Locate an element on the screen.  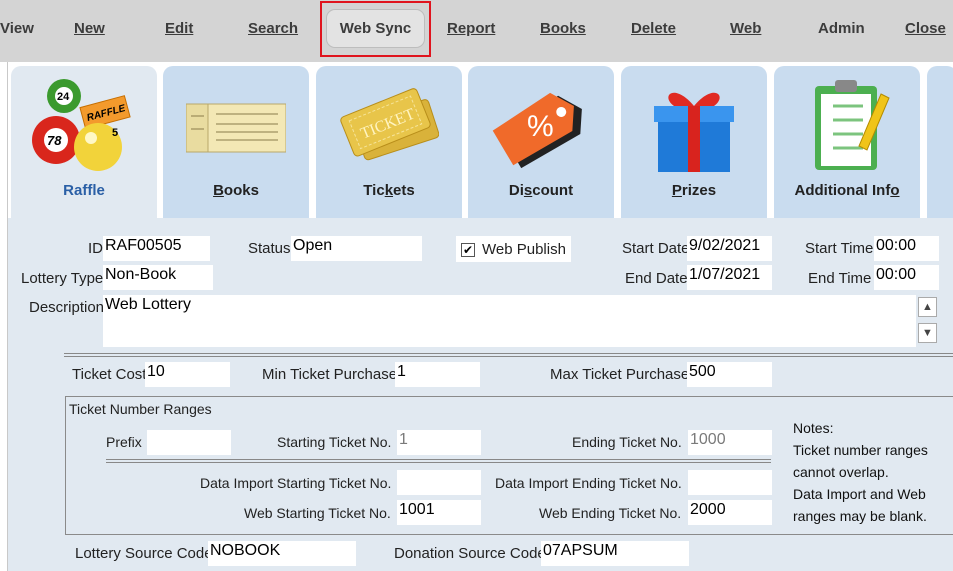
ranges-title: Ticket Number Ranges is located at coordinates (140, 409).